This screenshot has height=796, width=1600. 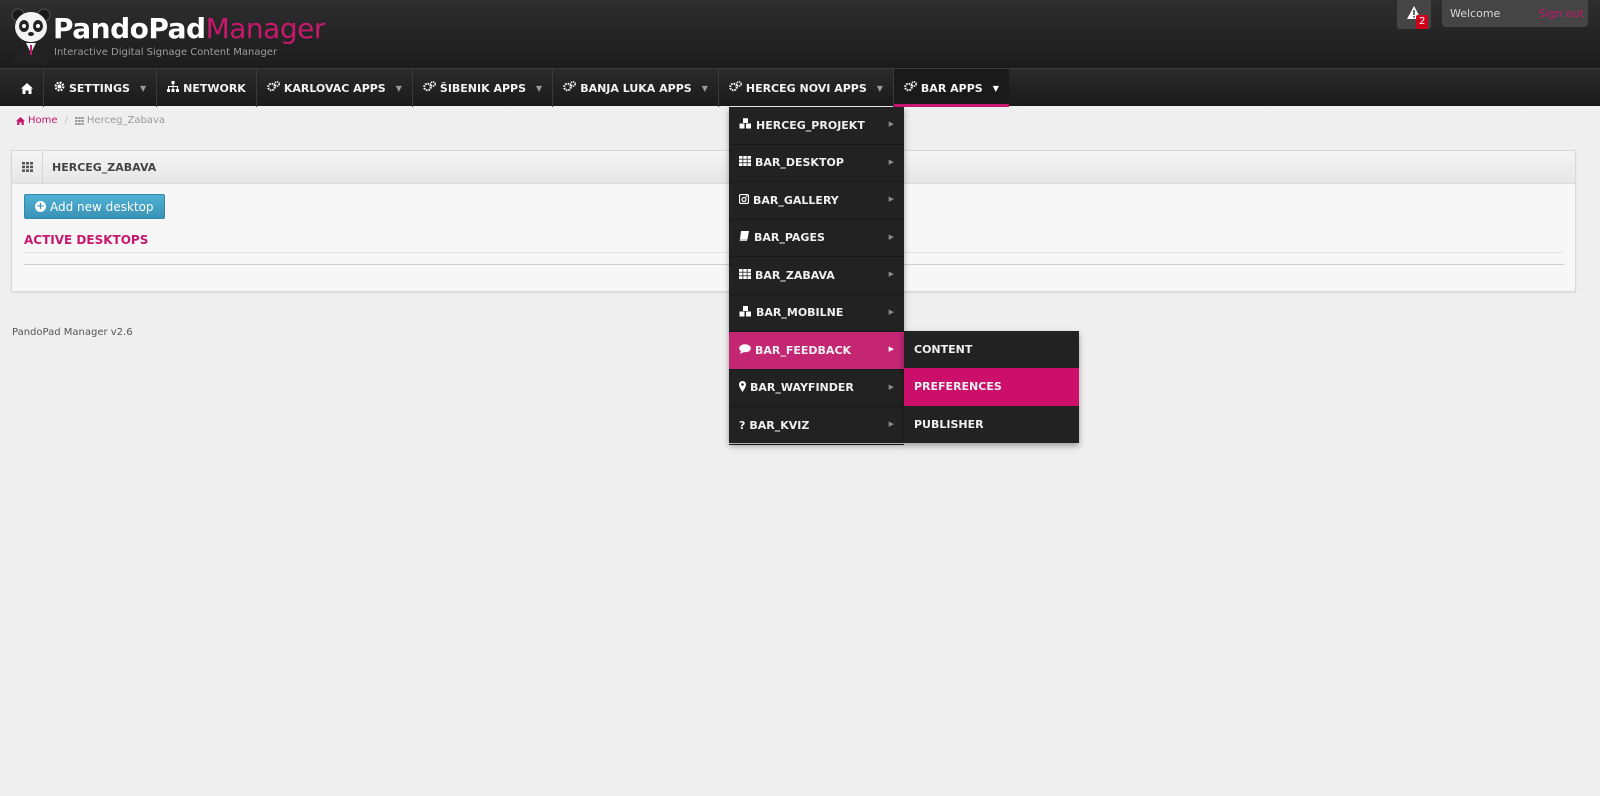 I want to click on submenu-item-preferences: PREFERENCES, so click(x=991, y=387).